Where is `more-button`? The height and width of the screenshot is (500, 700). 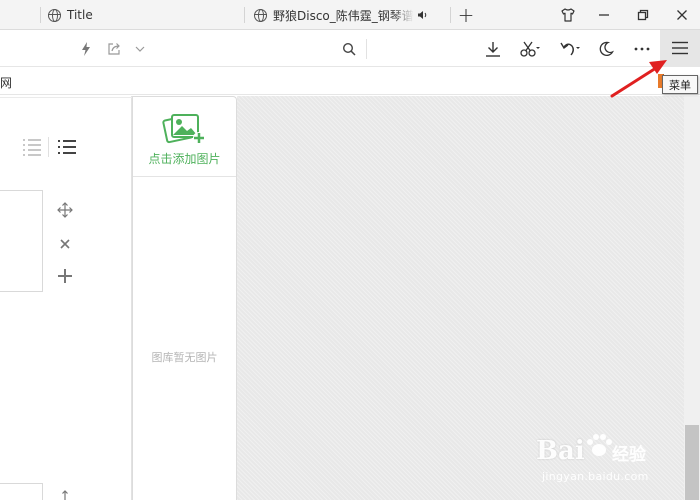 more-button is located at coordinates (642, 48).